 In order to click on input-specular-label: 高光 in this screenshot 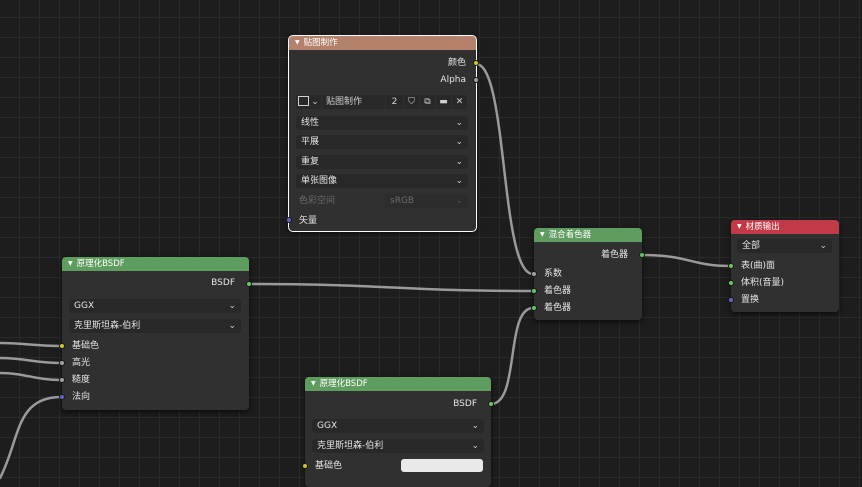, I will do `click(81, 363)`.